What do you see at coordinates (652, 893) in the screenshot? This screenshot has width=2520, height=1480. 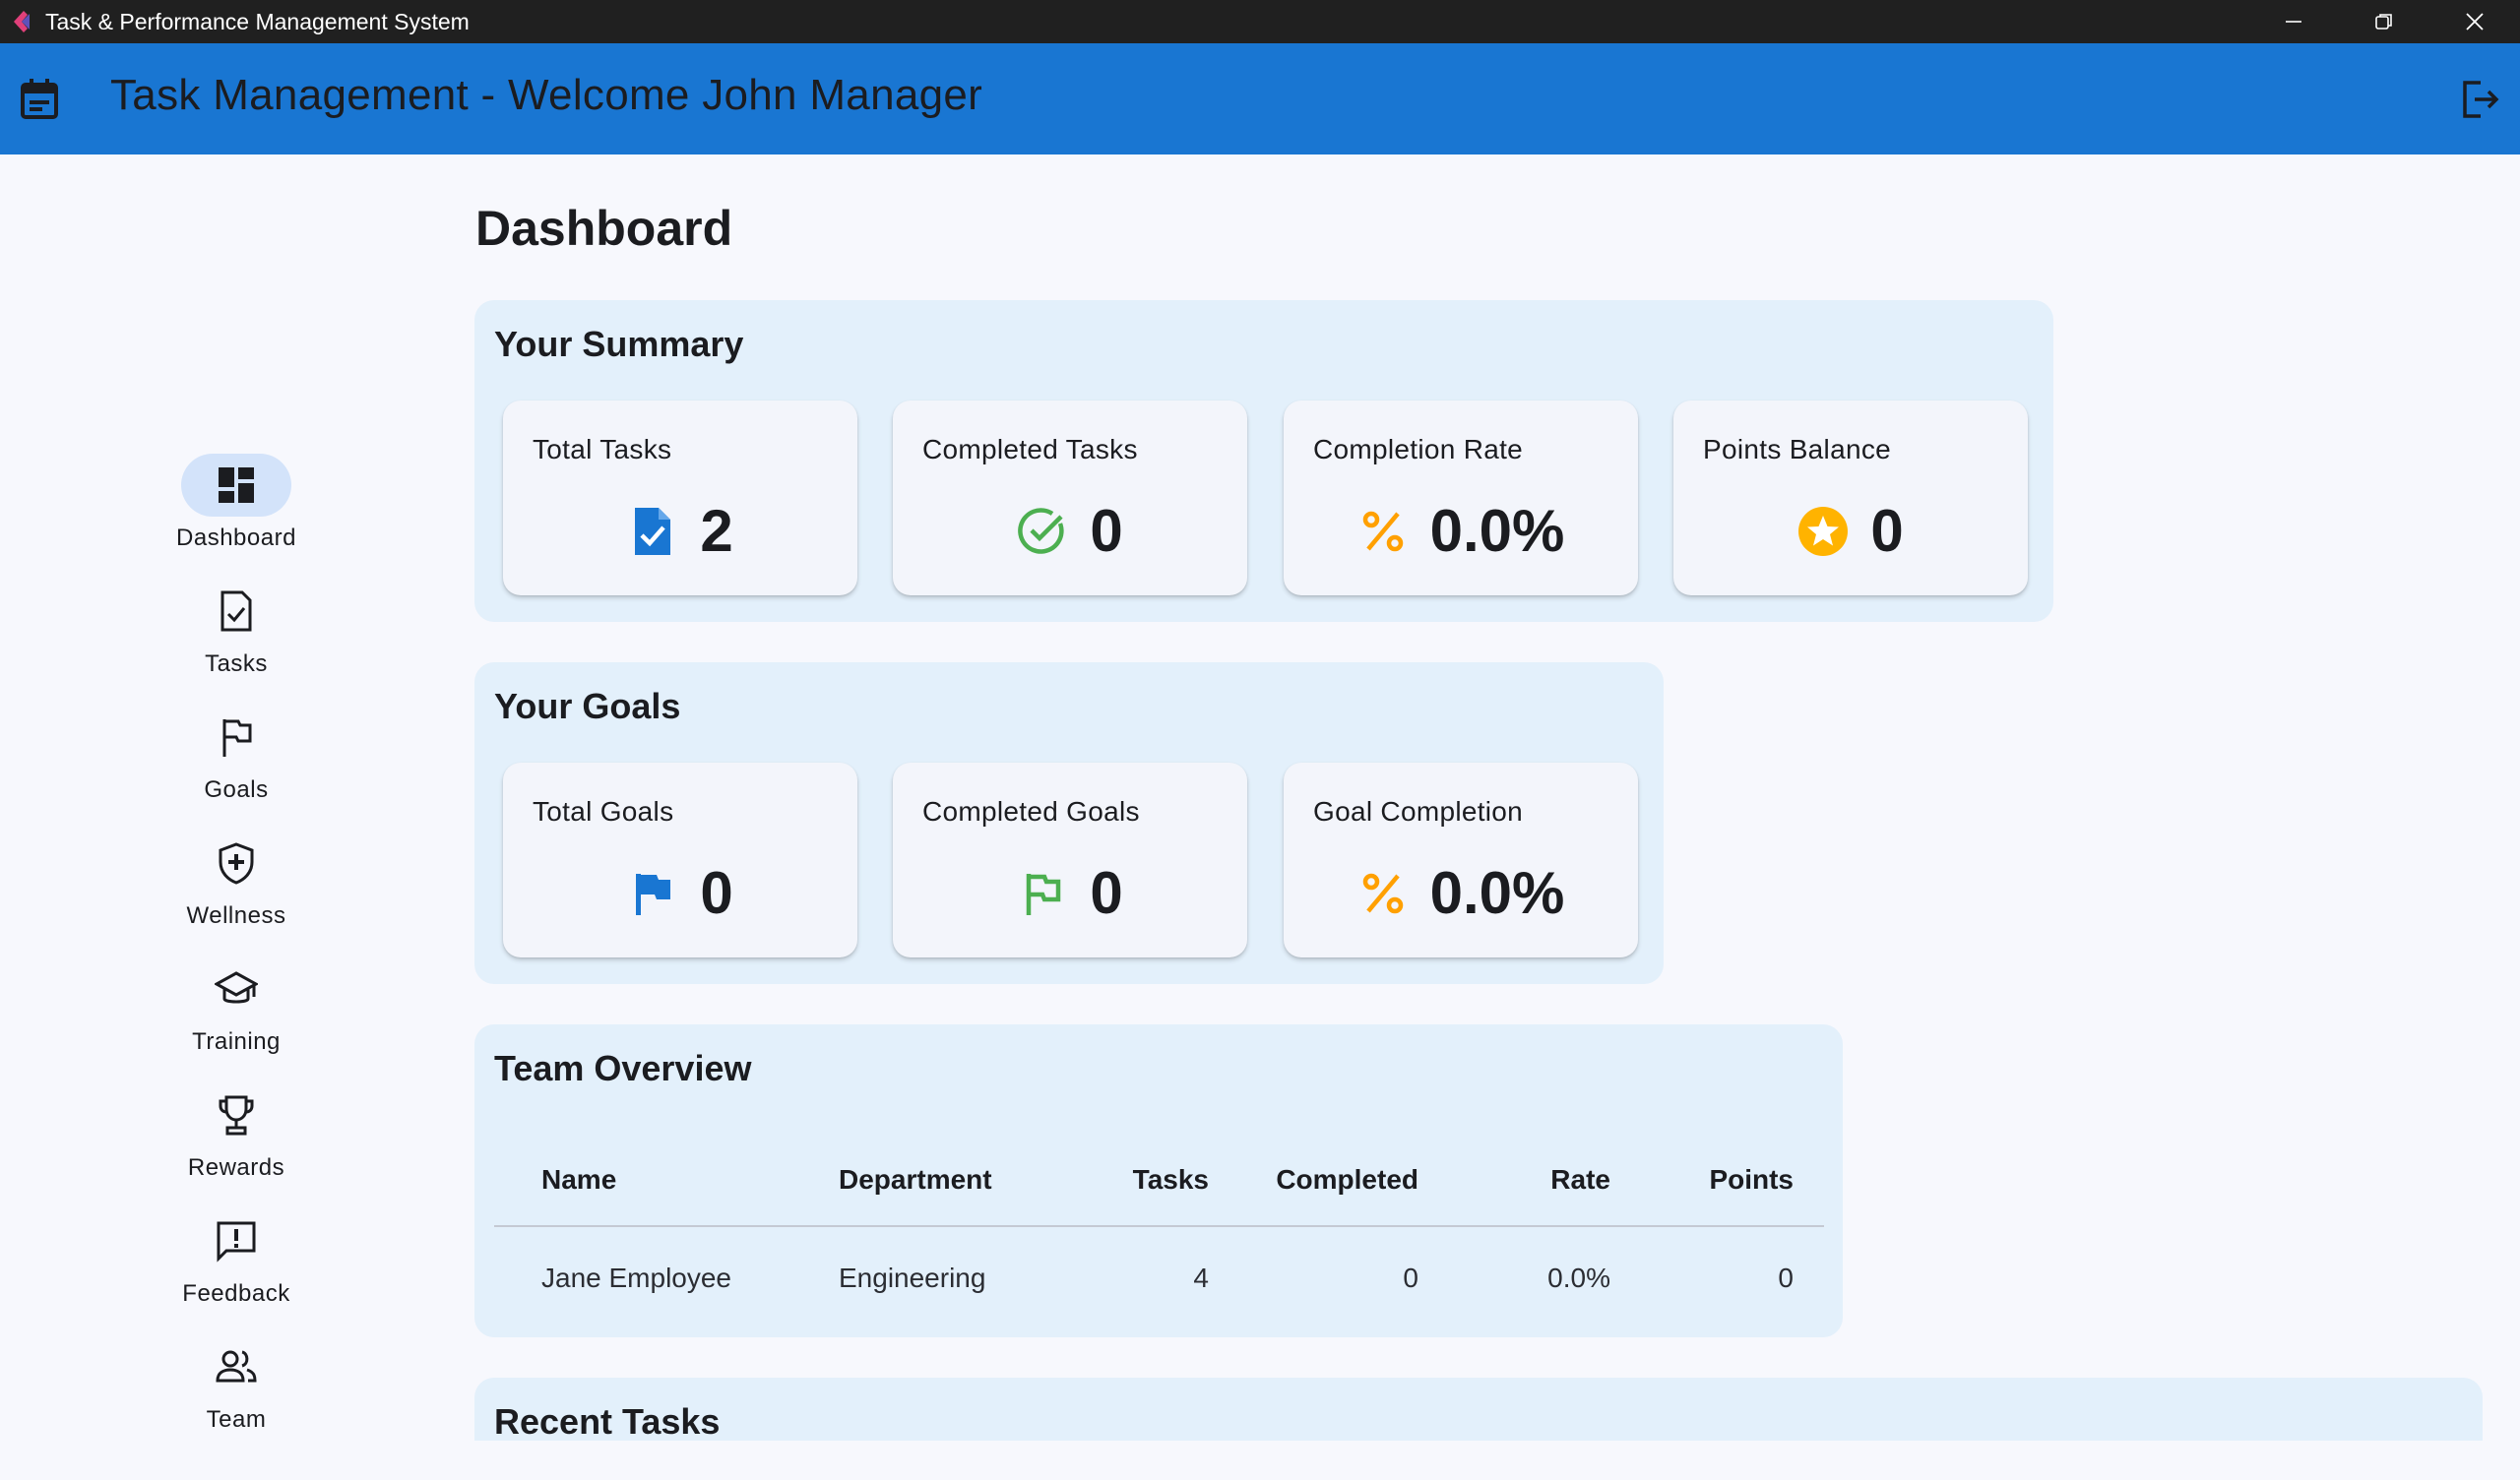 I see `flag-filled-icon` at bounding box center [652, 893].